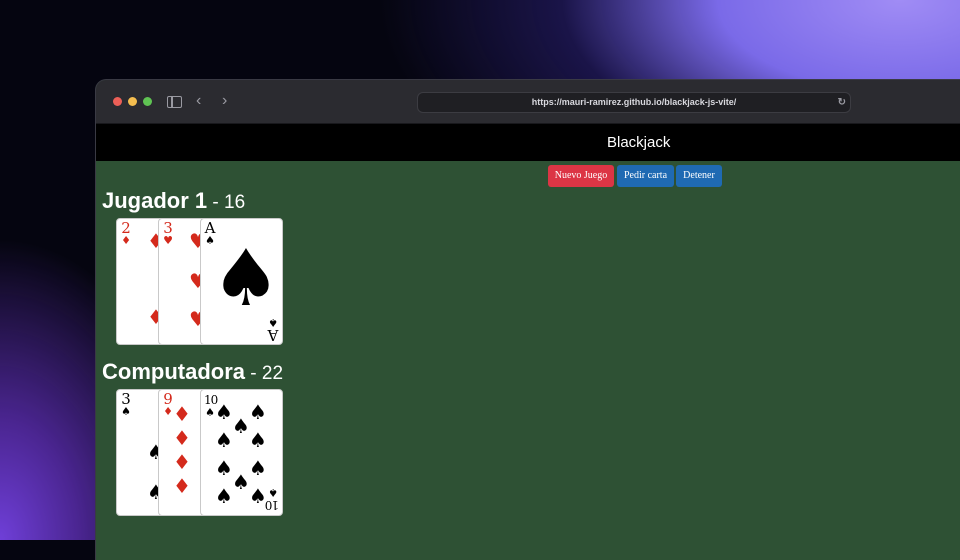  I want to click on computer-name: Computadora, so click(173, 371).